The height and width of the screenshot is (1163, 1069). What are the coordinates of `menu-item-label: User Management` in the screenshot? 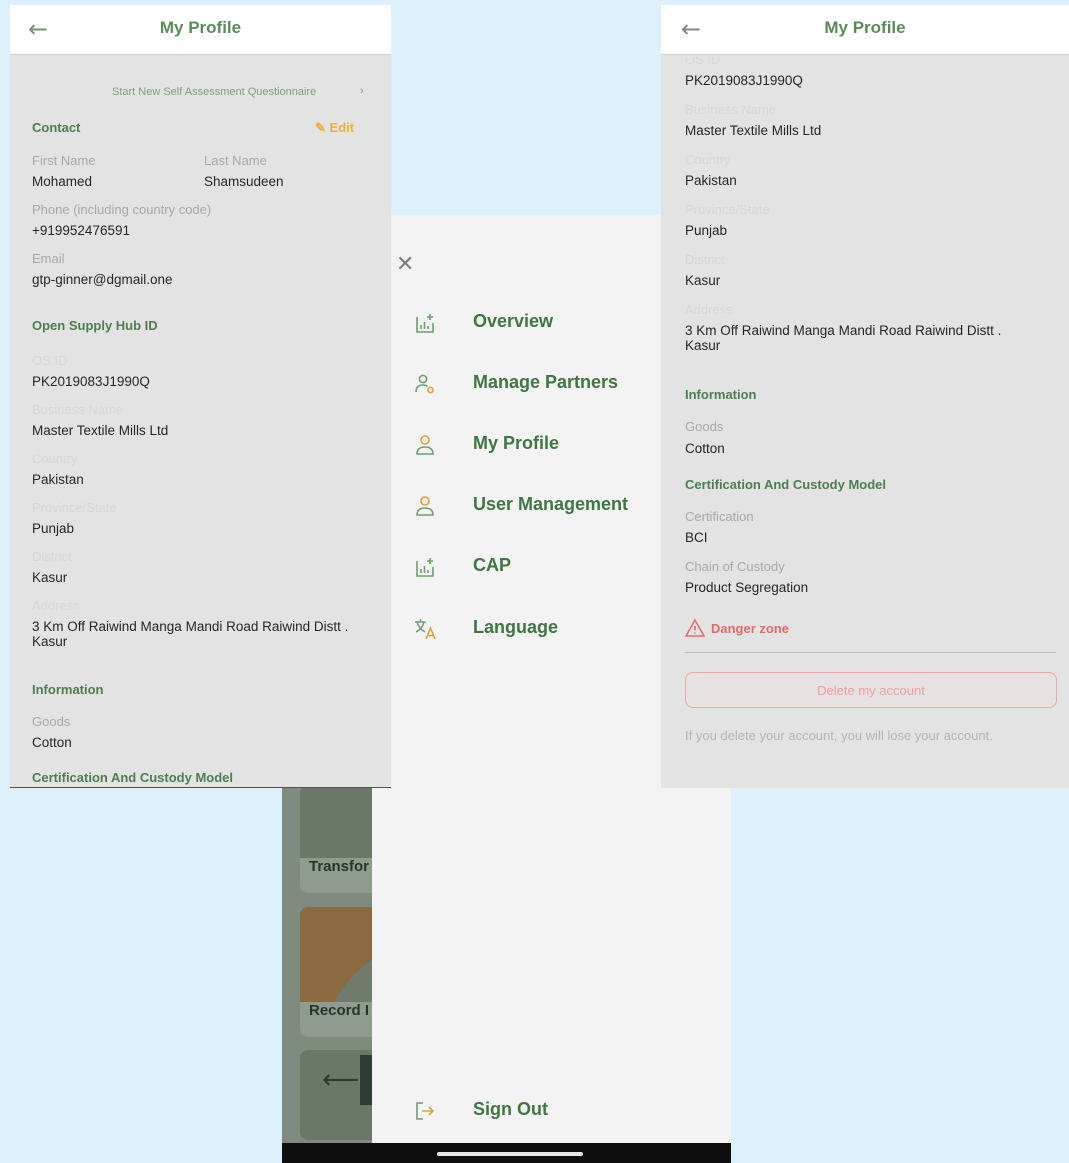 It's located at (551, 504).